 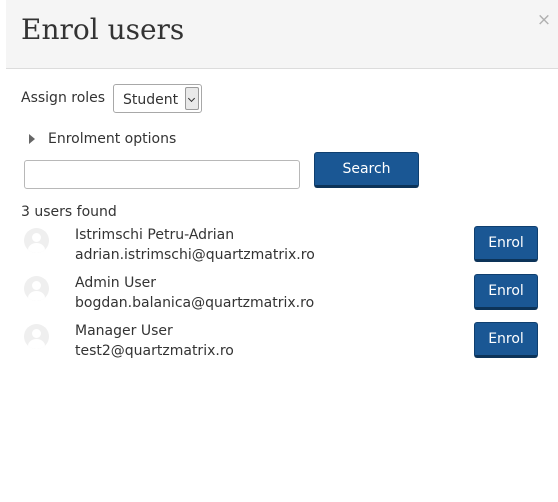 I want to click on assign-roles-label: Assign roles, so click(x=63, y=98).